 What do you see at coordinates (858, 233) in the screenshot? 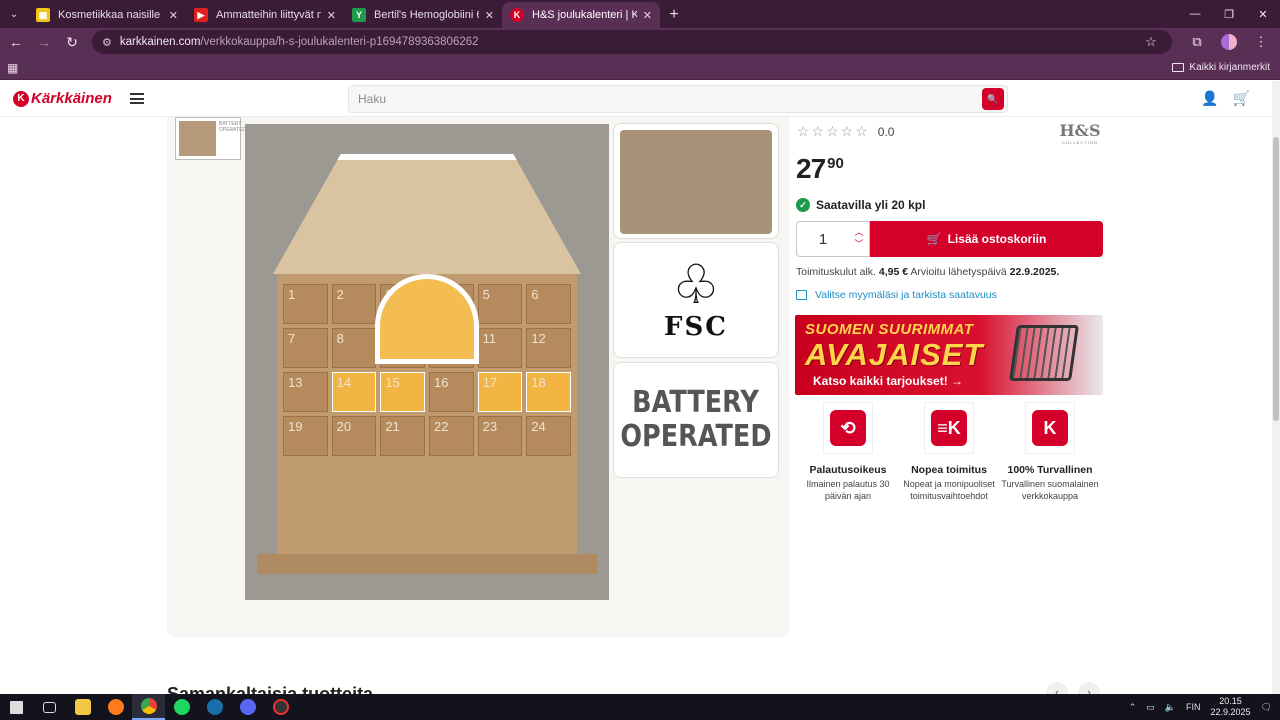
I see `chevron-up-icon: ︿` at bounding box center [858, 233].